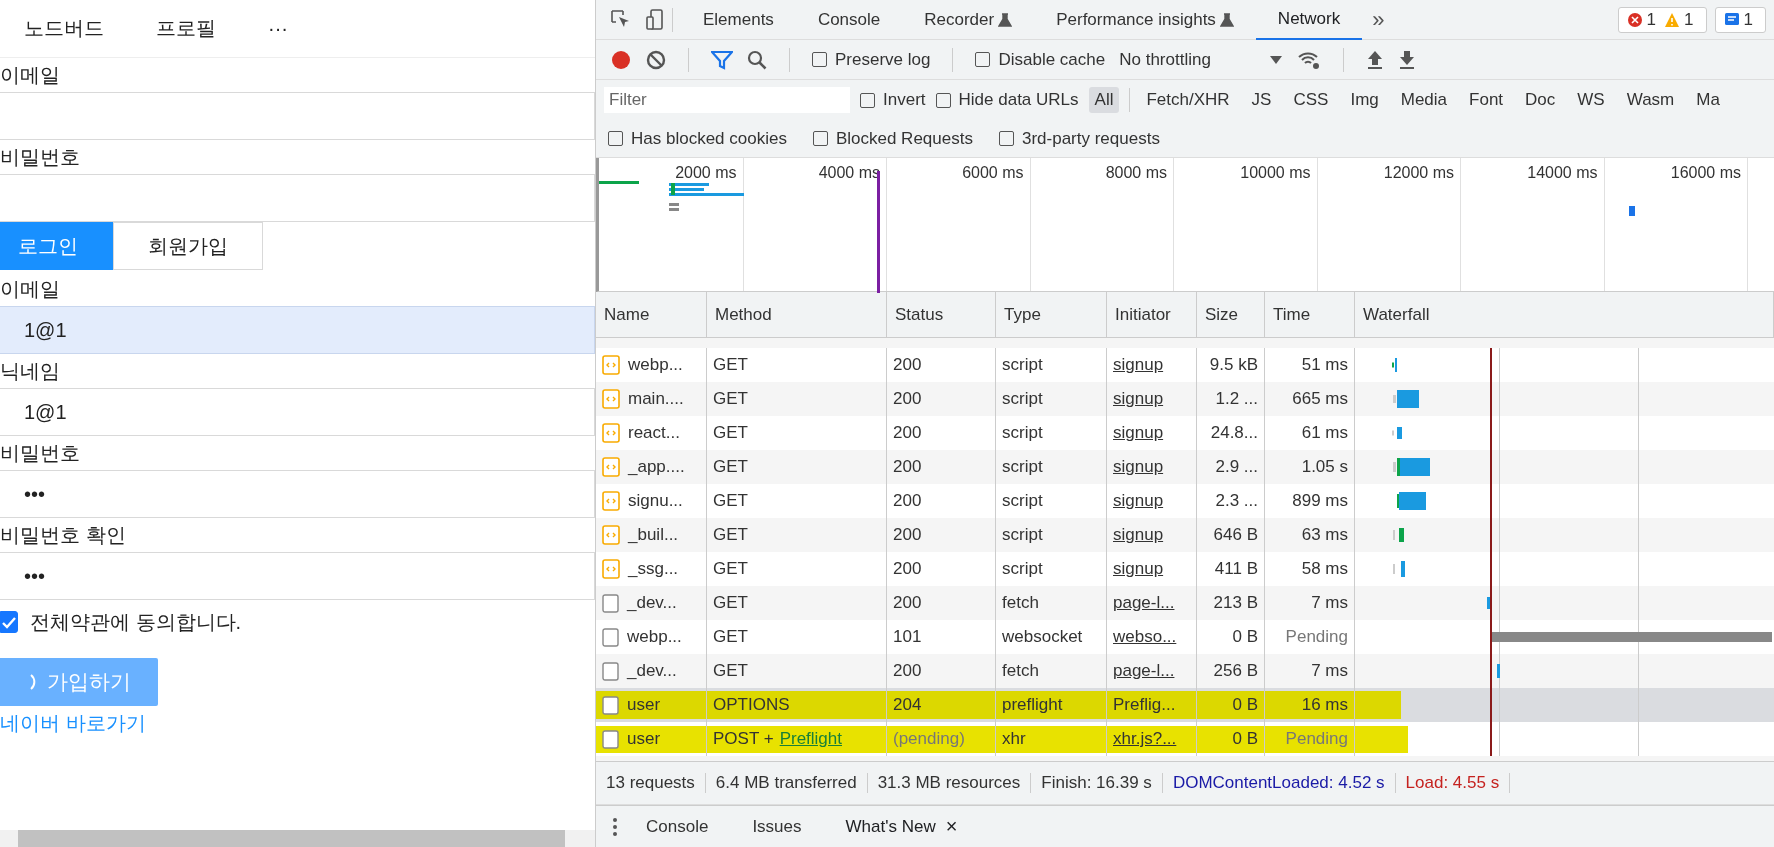 Image resolution: width=1774 pixels, height=847 pixels. Describe the element at coordinates (1185, 739) in the screenshot. I see `request-row: user POST + Preflight (pending) xhr xhr.js?... 0 B Pending` at that location.